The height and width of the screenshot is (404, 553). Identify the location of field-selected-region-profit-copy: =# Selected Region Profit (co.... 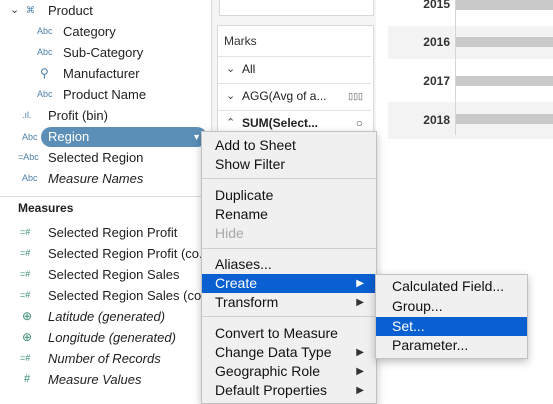
(105, 253).